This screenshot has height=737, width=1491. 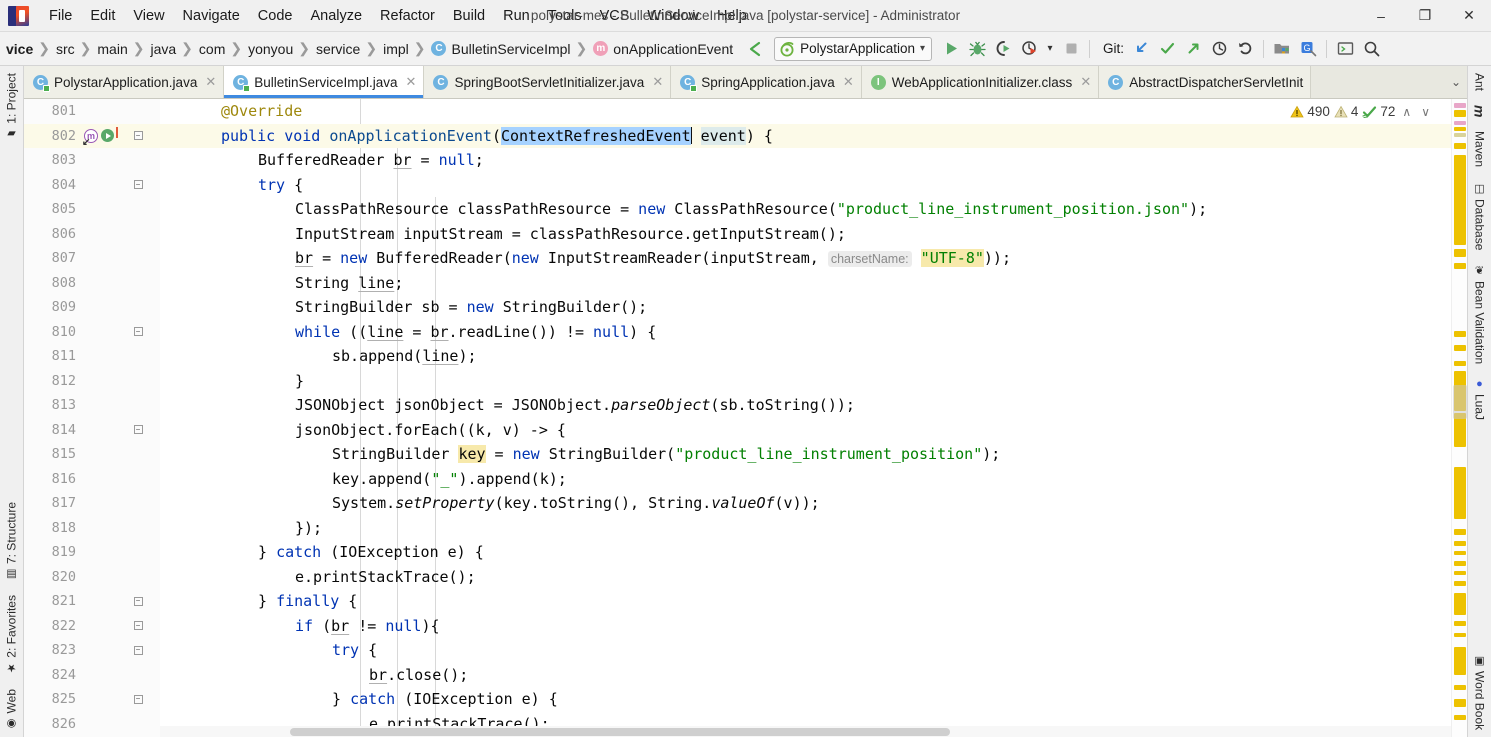 I want to click on sidebar-item-maven-m: m, so click(x=1479, y=111).